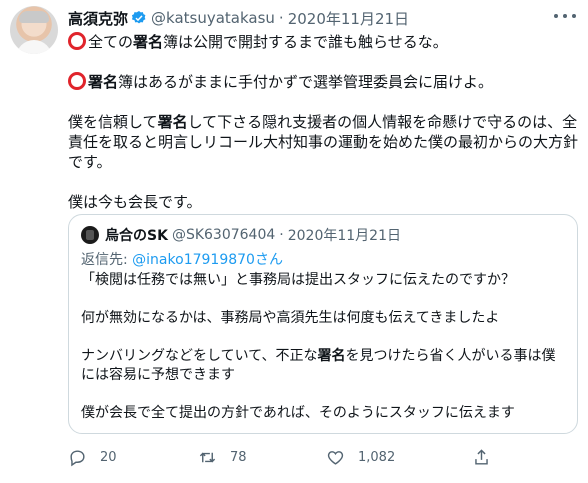 The width and height of the screenshot is (588, 483). Describe the element at coordinates (77, 458) in the screenshot. I see `reply-icon` at that location.